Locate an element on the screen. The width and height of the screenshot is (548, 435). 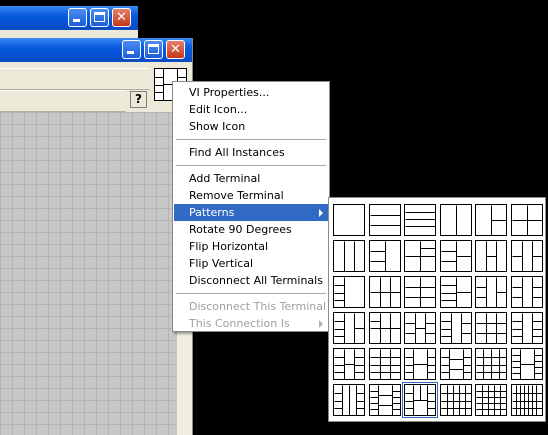
menu-item-this-connection-is: This Connection Is is located at coordinates (251, 323).